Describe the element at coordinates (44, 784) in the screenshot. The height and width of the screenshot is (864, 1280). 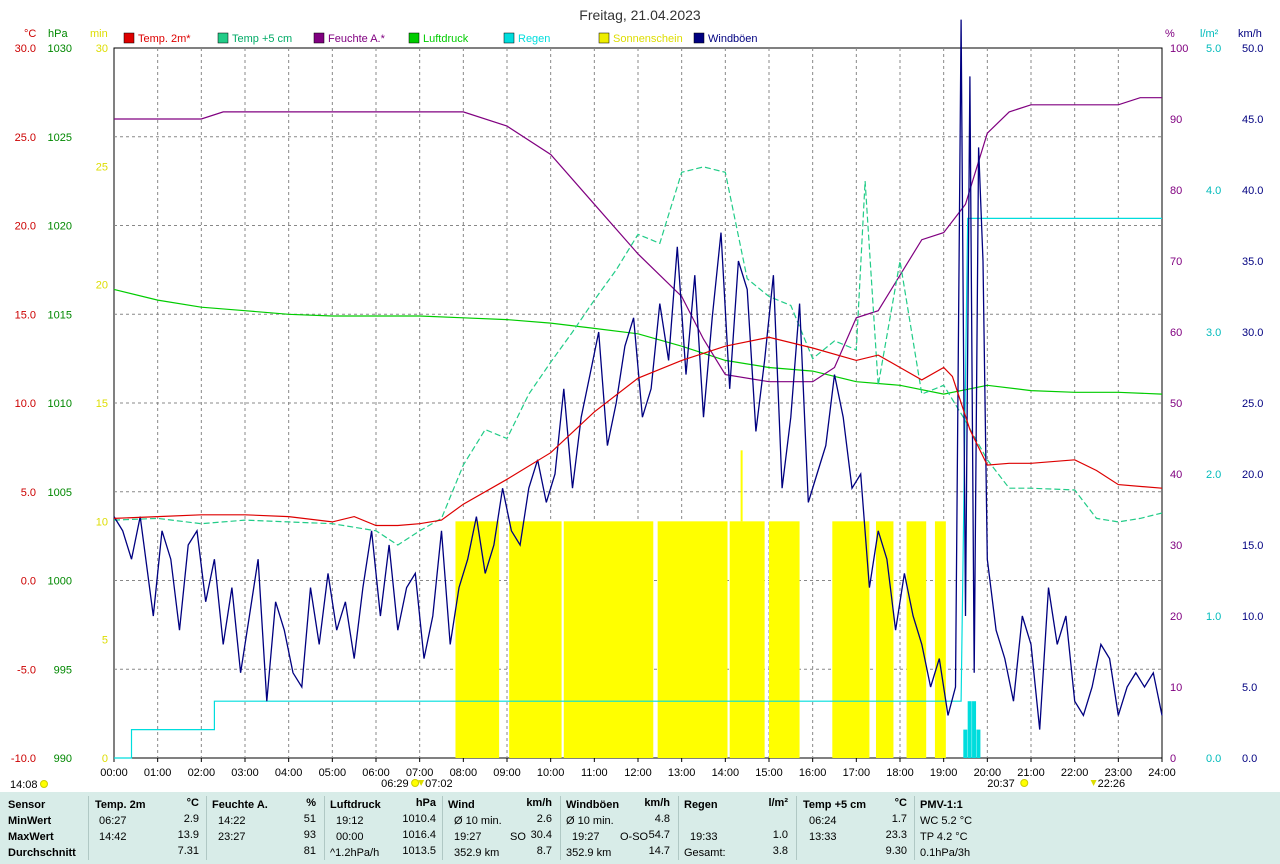
I see `sun-icon` at that location.